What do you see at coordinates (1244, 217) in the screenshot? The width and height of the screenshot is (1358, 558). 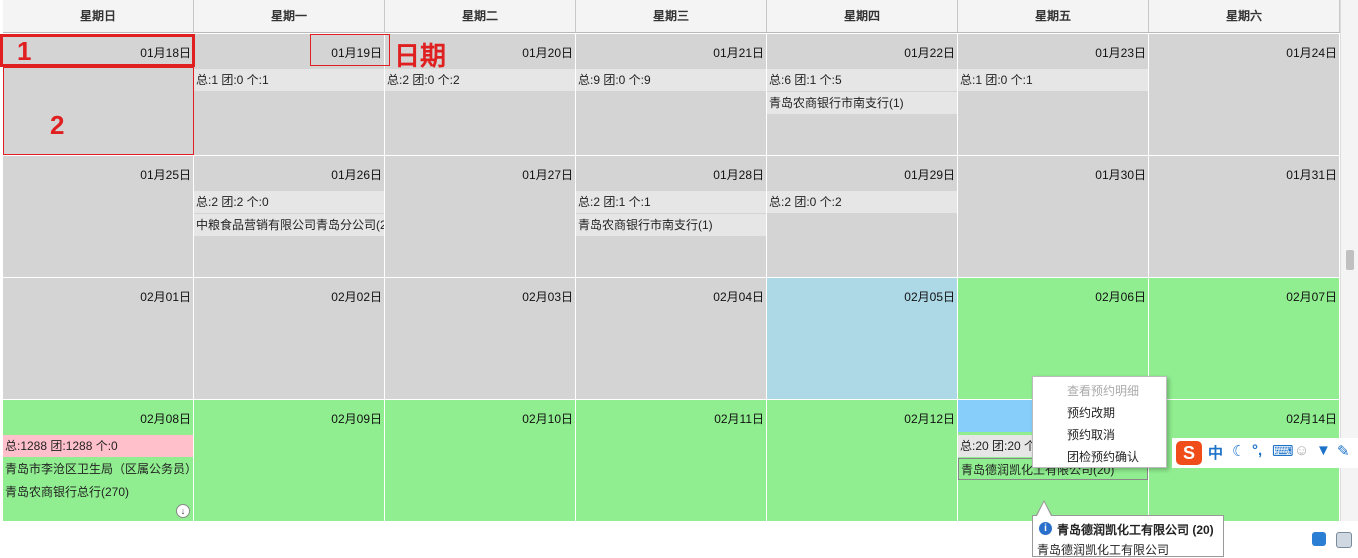 I see `calendar-day-cell: 01月31日` at bounding box center [1244, 217].